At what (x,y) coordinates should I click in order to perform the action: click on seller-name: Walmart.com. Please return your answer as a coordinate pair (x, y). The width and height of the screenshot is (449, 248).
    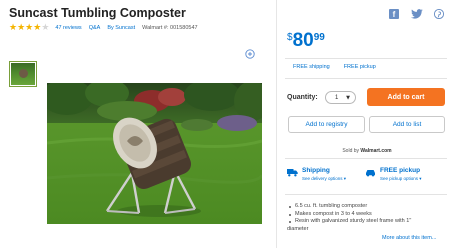
    Looking at the image, I should click on (376, 151).